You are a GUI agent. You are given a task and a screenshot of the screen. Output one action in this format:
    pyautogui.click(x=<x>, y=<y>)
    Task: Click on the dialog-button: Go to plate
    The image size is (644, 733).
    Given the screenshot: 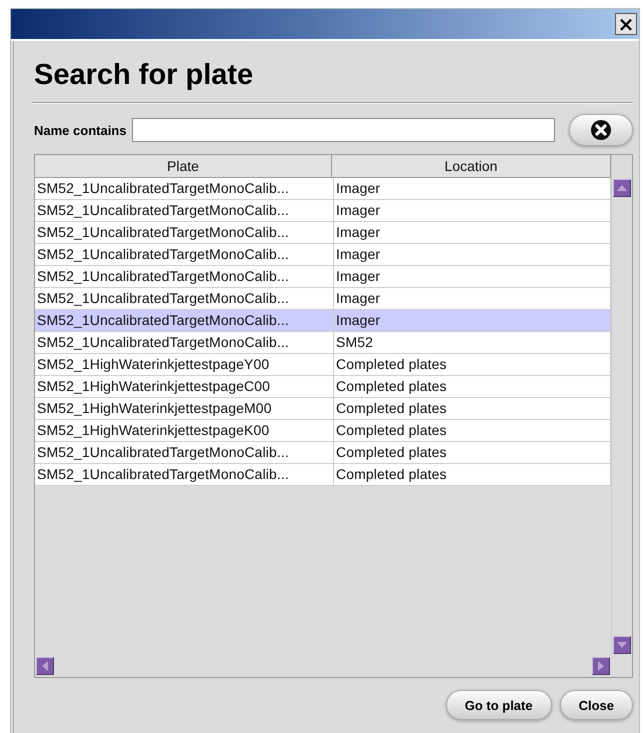 What is the action you would take?
    pyautogui.click(x=499, y=705)
    